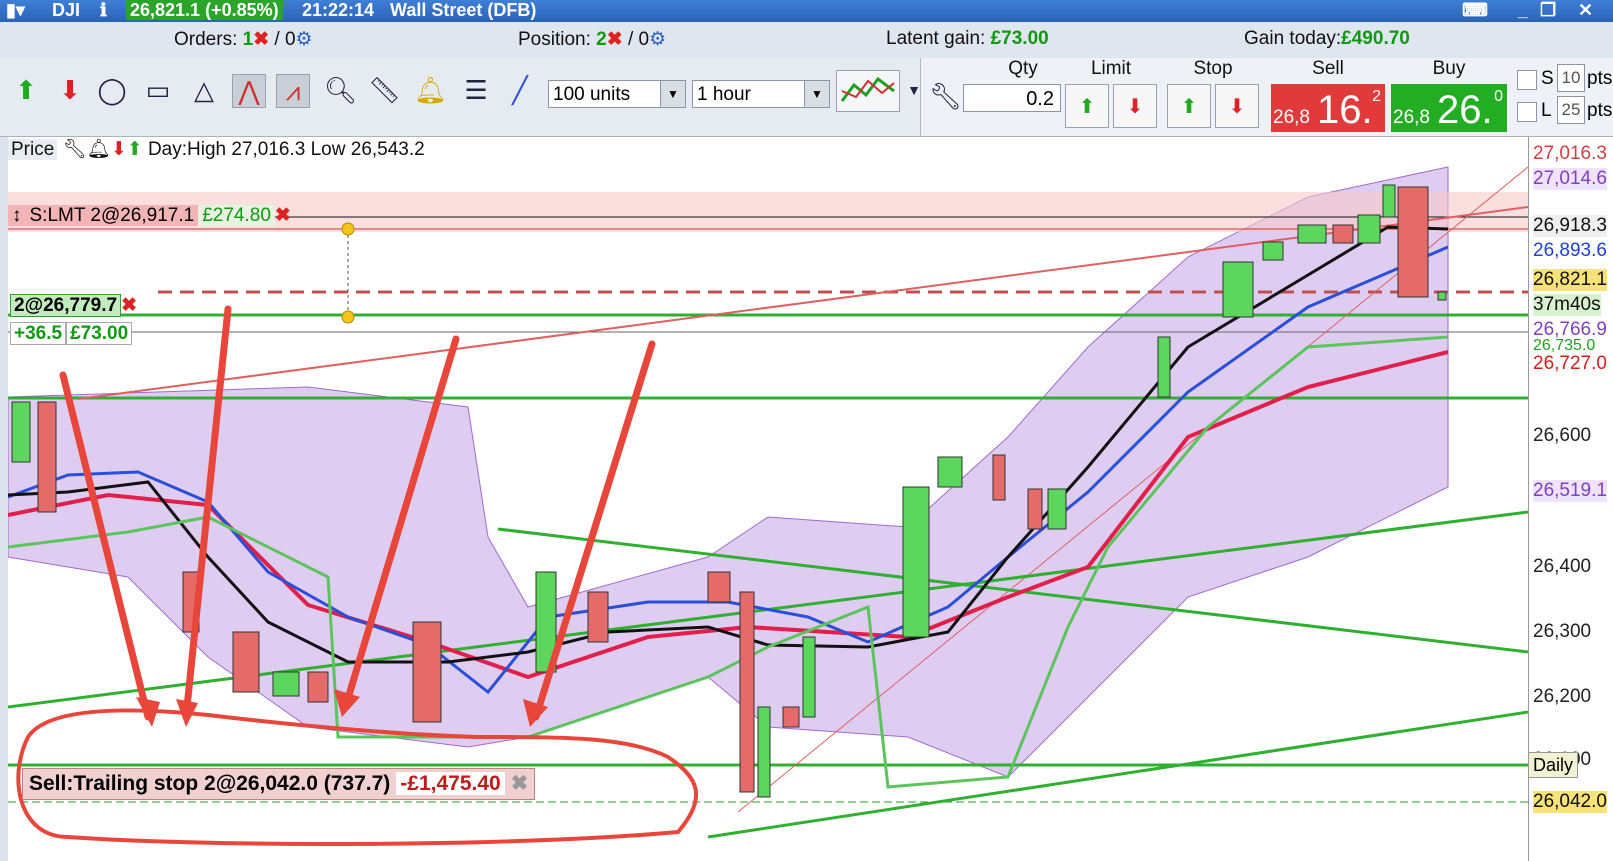 The image size is (1613, 861). What do you see at coordinates (1571, 110) in the screenshot?
I see `limit-points-input: 25` at bounding box center [1571, 110].